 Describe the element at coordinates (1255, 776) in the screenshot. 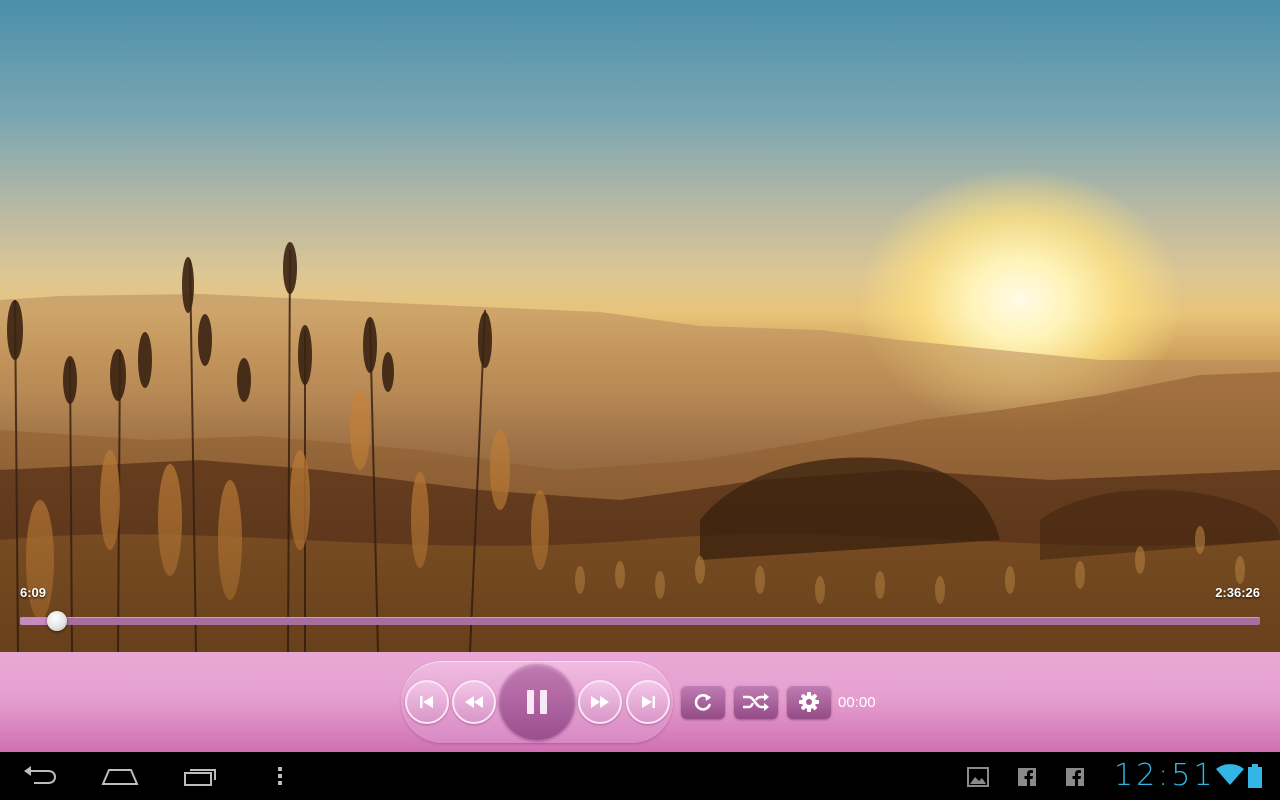

I see `battery-icon` at that location.